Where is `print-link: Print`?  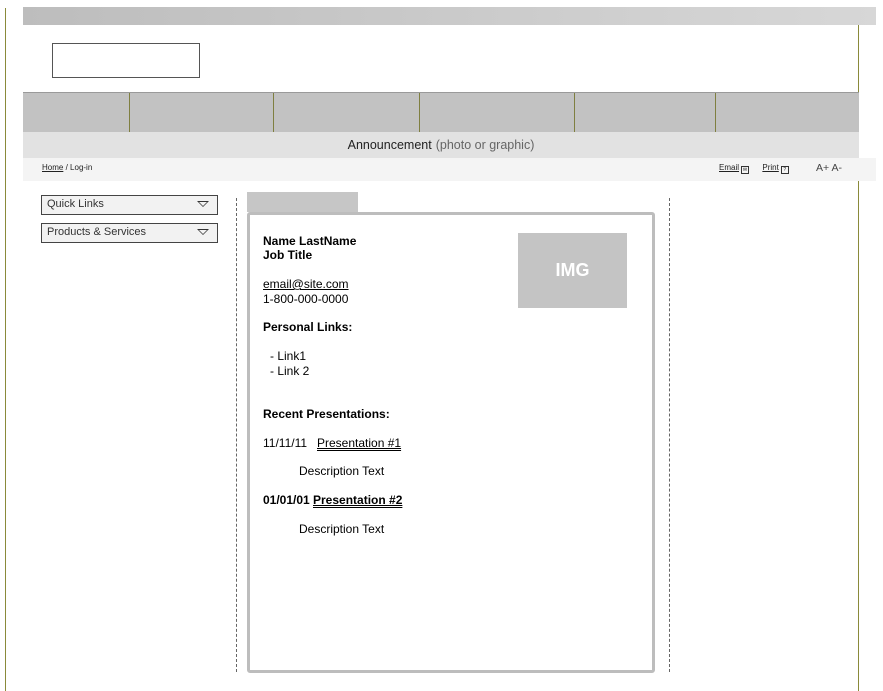
print-link: Print is located at coordinates (770, 167).